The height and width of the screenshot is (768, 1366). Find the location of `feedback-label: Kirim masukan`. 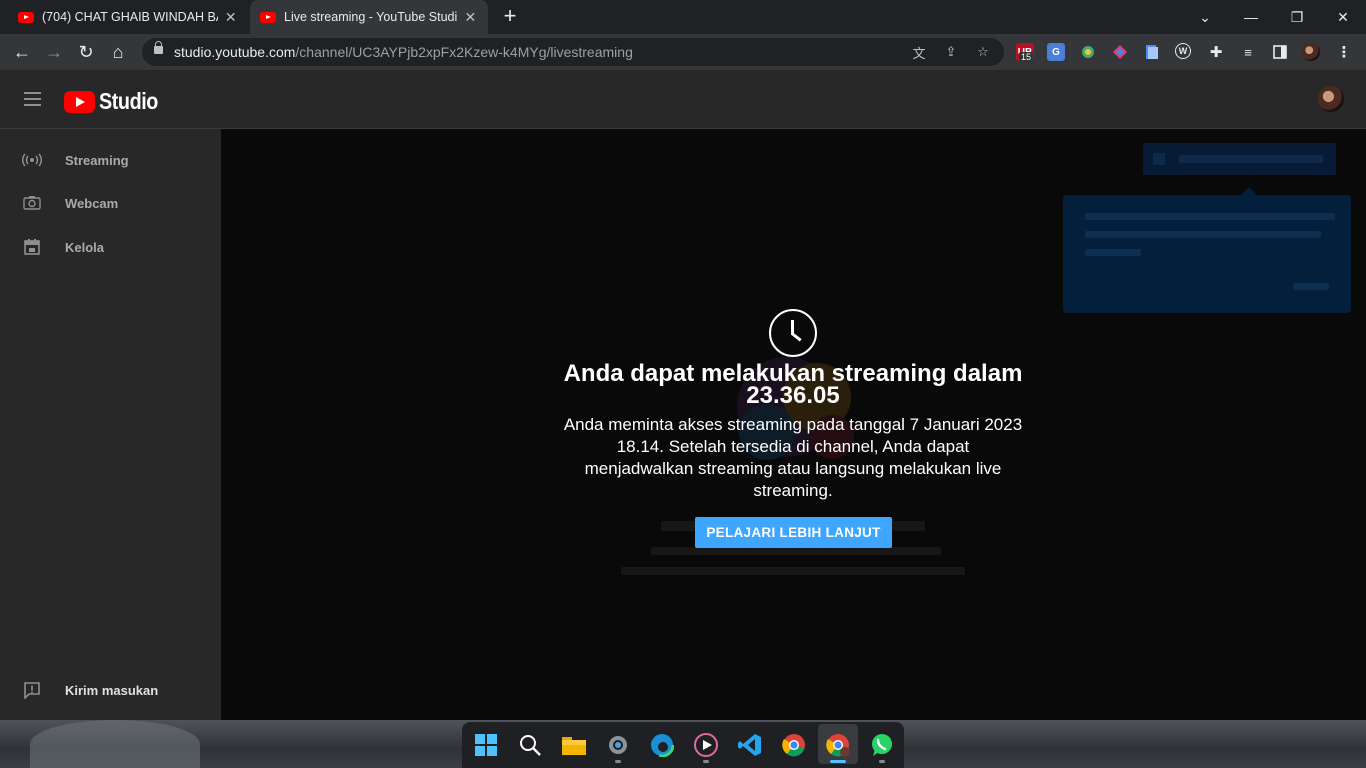

feedback-label: Kirim masukan is located at coordinates (112, 690).